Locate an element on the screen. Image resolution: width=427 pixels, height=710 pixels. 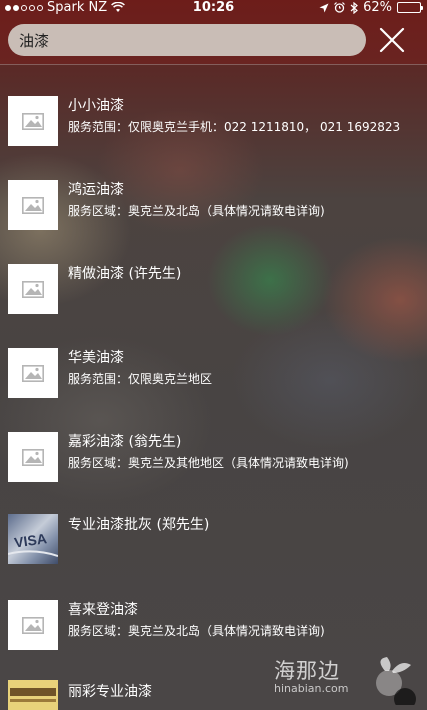
result-title: 专业油漆批灰 (郑先生) is located at coordinates (139, 525).